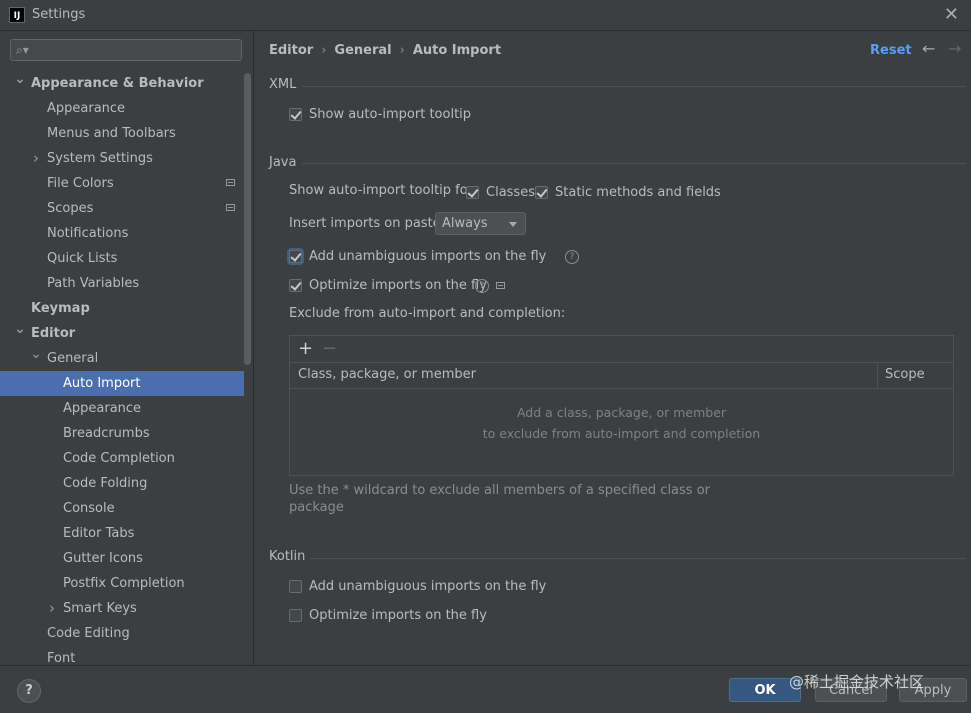 The width and height of the screenshot is (971, 713). I want to click on column-header-member: Class, package, or member, so click(387, 374).